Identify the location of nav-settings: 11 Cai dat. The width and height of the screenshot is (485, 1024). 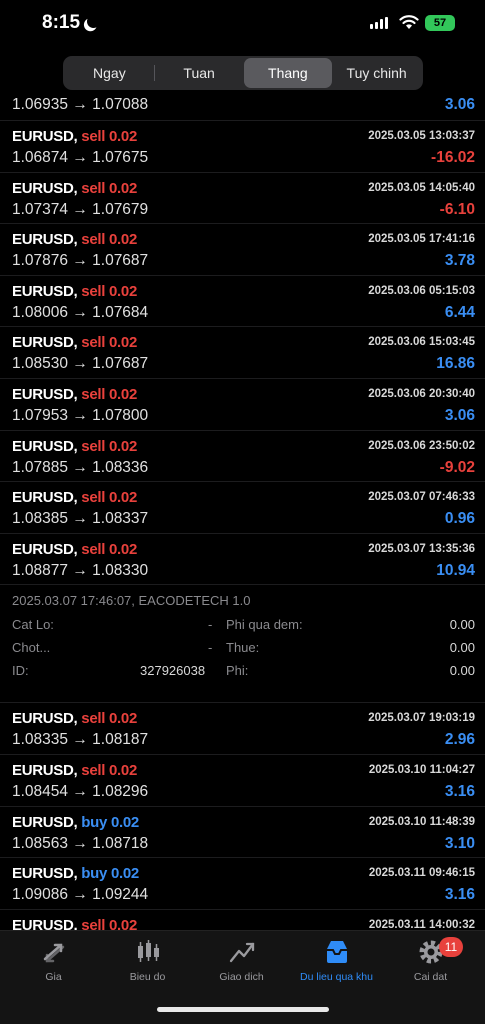
(430, 960).